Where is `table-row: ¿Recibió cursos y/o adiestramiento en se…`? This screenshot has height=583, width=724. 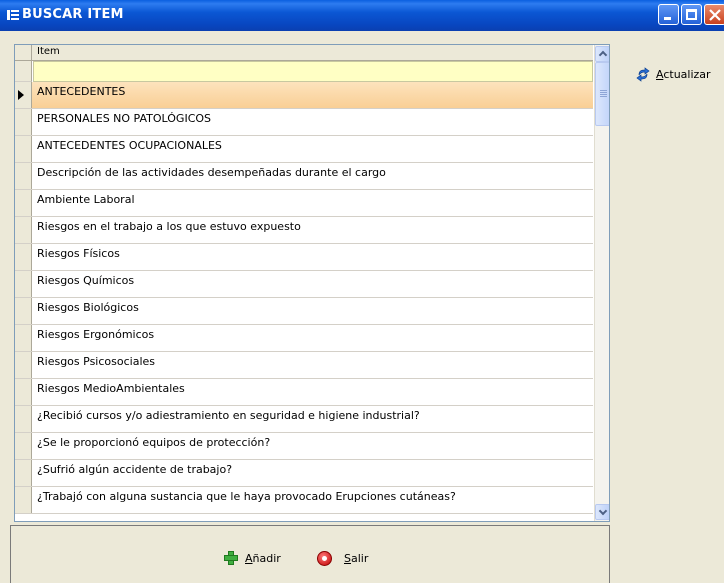 table-row: ¿Recibió cursos y/o adiestramiento en se… is located at coordinates (304, 419).